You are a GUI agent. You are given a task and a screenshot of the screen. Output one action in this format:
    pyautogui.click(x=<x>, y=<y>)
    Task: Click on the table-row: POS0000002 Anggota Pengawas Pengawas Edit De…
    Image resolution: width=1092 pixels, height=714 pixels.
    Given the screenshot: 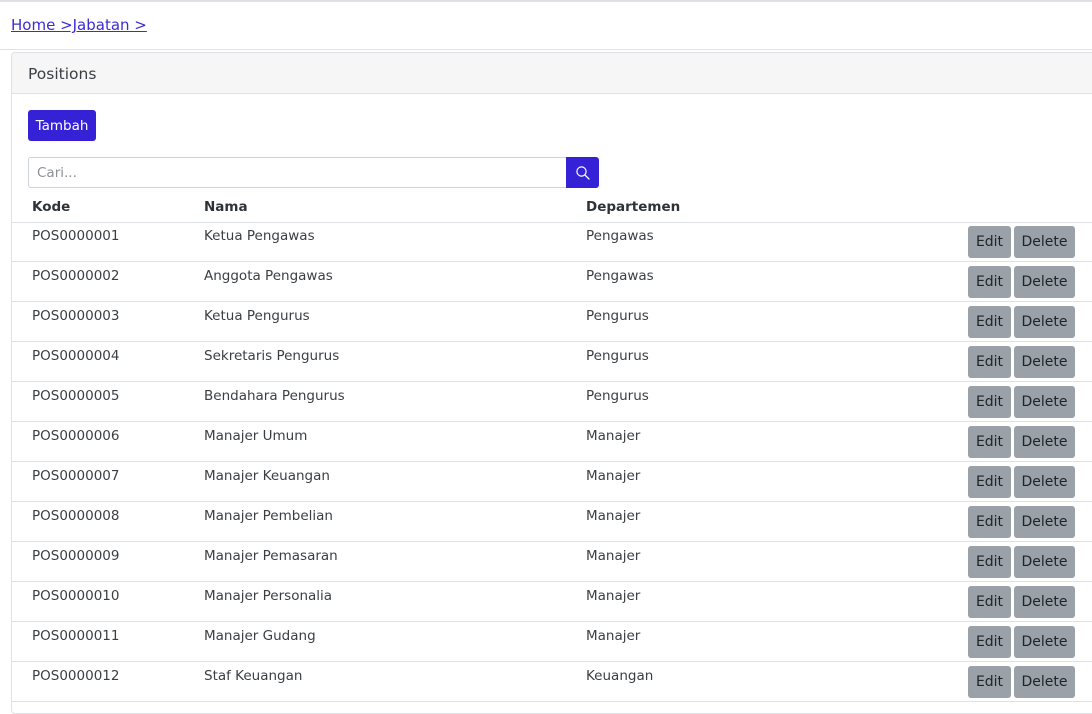 What is the action you would take?
    pyautogui.click(x=552, y=282)
    